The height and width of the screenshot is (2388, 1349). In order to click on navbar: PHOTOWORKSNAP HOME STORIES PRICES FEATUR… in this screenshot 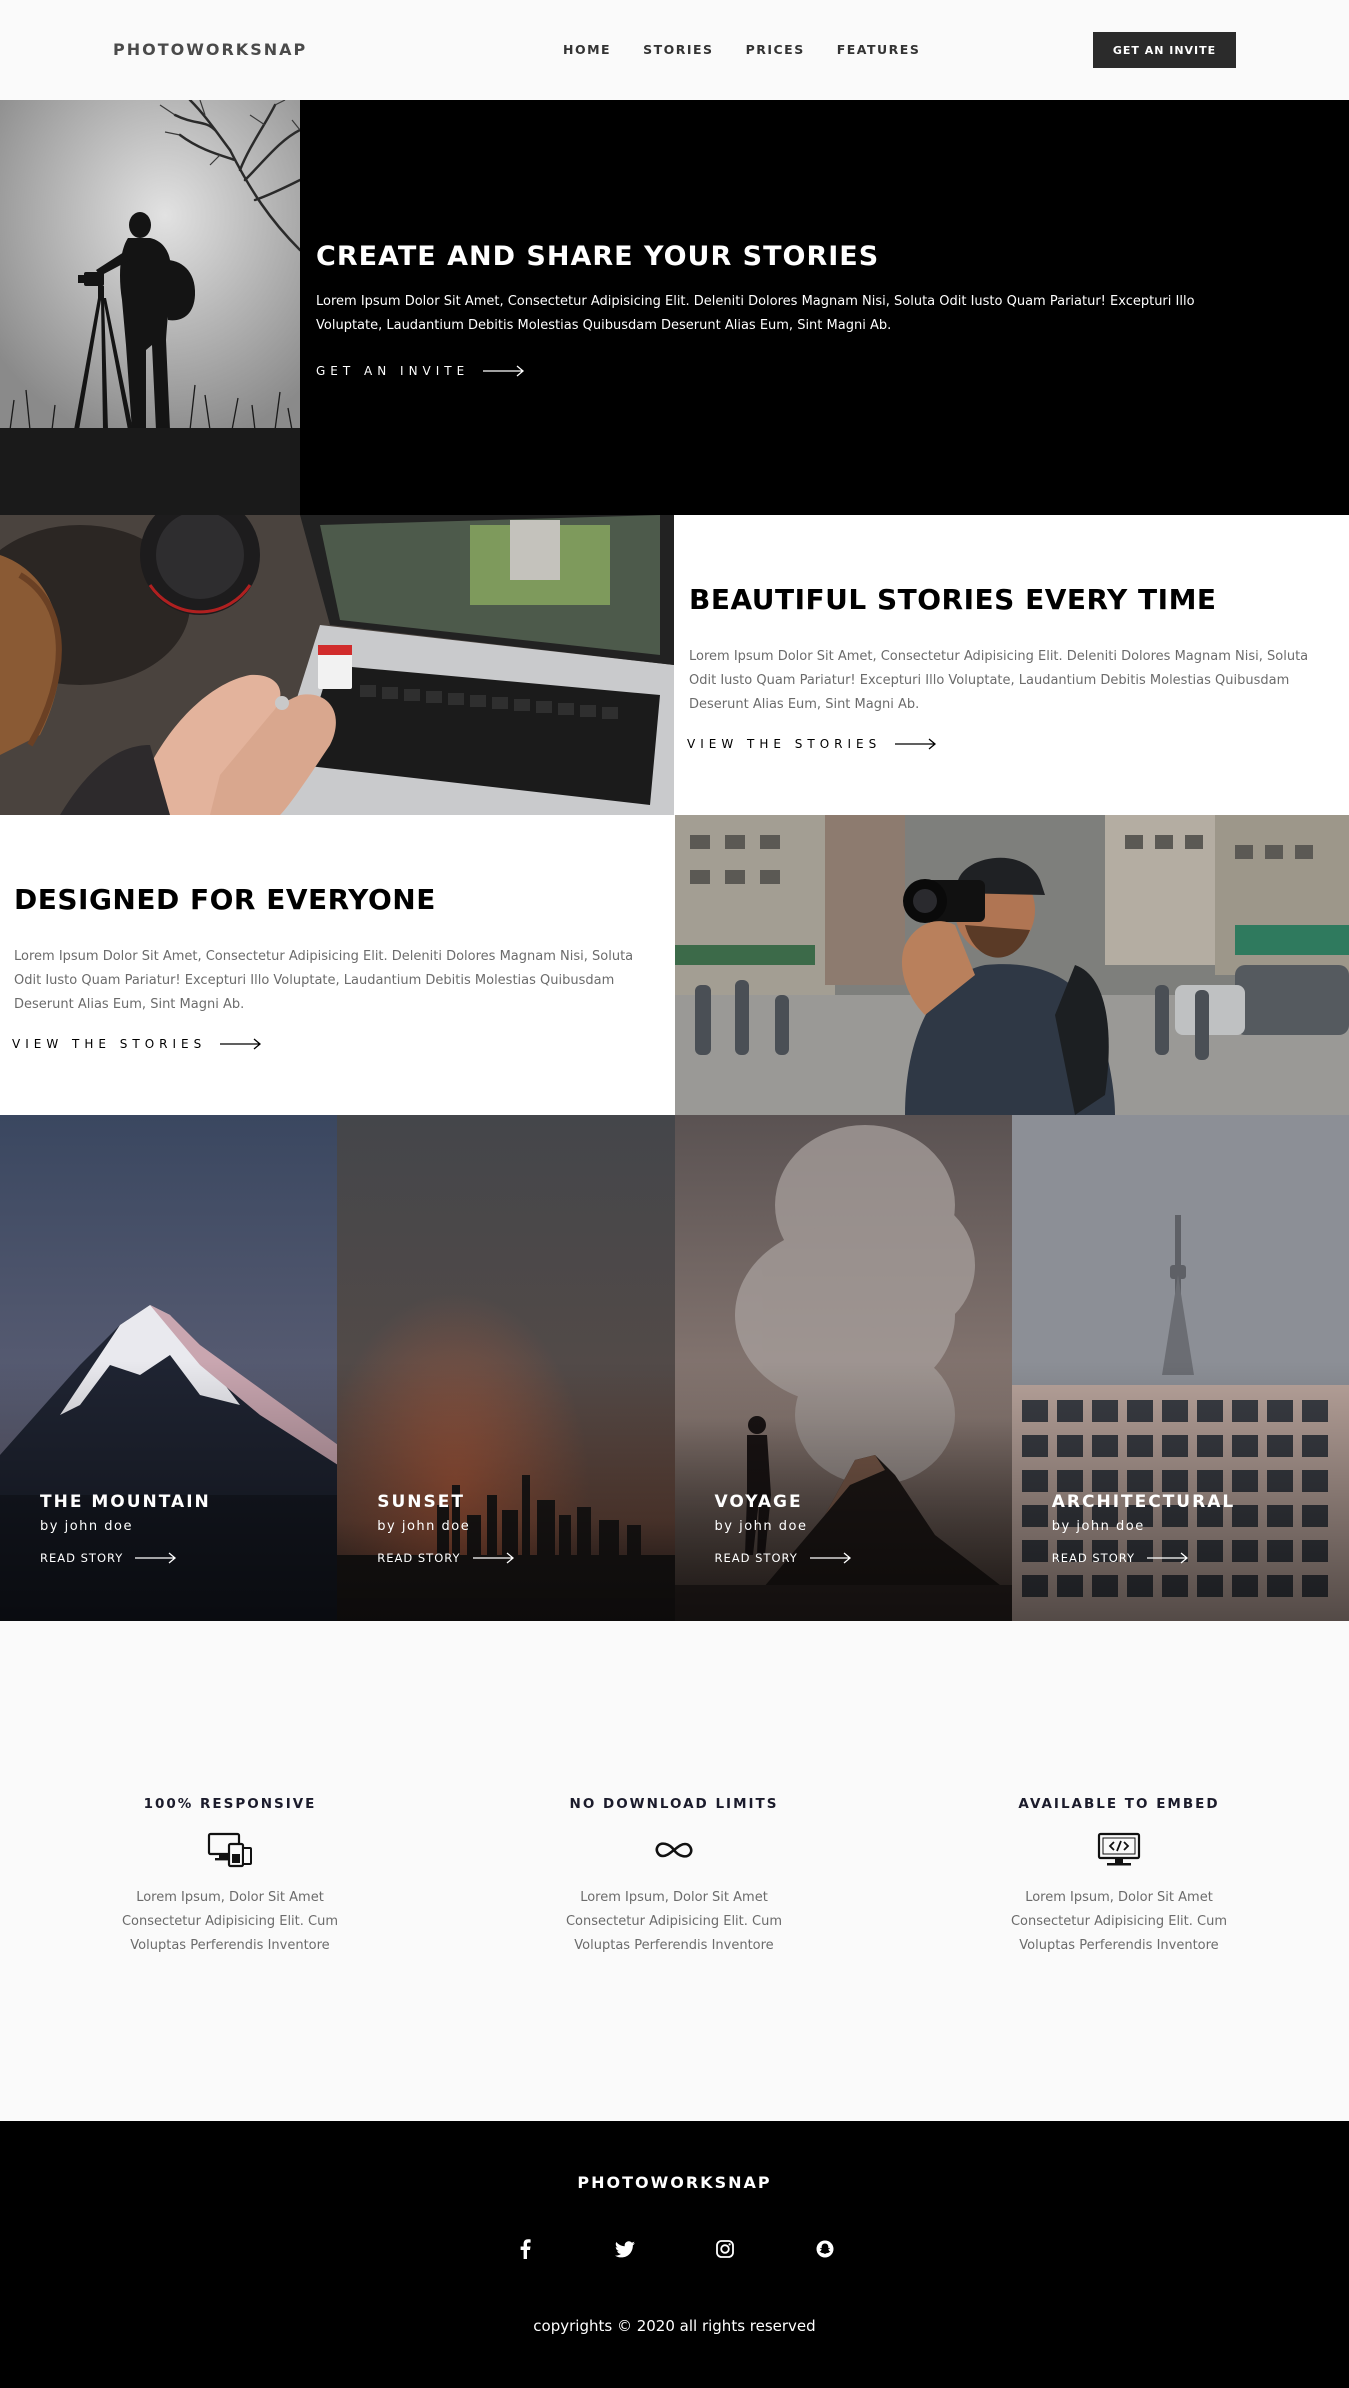, I will do `click(674, 50)`.